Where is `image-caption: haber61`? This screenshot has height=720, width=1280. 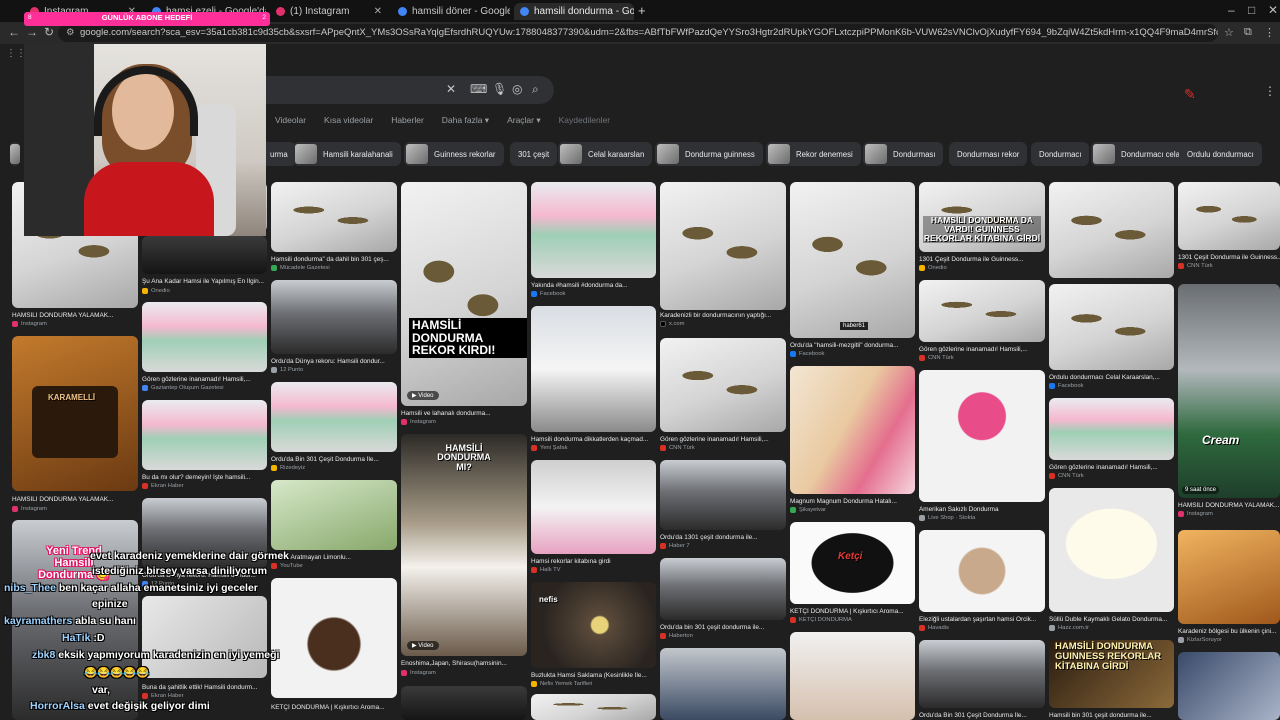
image-caption: haber61 is located at coordinates (854, 326).